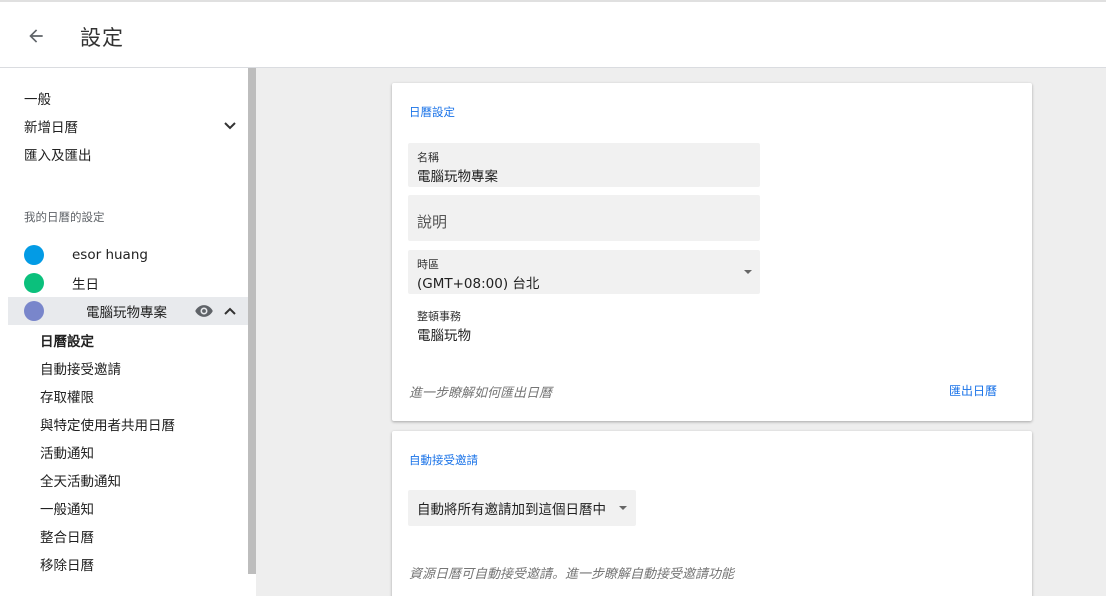 The image size is (1106, 596). I want to click on arrow-back-icon, so click(36, 36).